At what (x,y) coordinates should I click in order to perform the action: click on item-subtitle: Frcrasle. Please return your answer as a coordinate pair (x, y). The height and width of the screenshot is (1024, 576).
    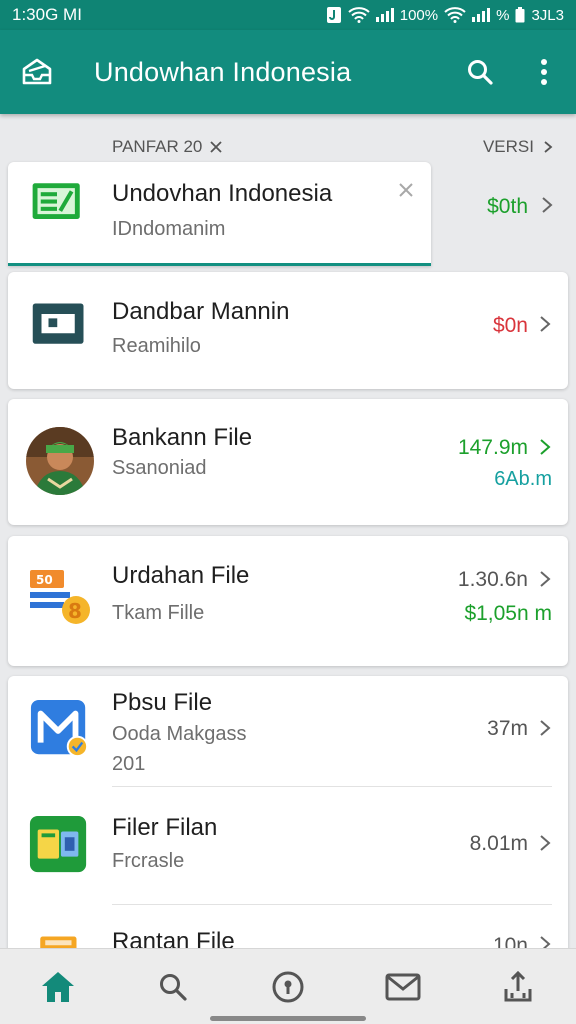
    Looking at the image, I should click on (148, 861).